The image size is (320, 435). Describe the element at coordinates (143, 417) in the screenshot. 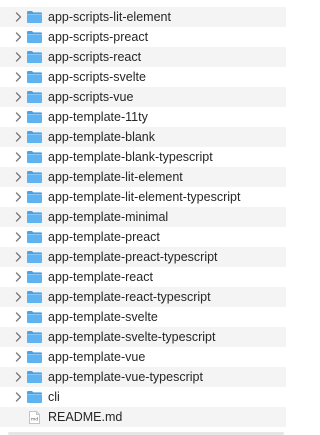

I see `file-row: md README.md` at that location.